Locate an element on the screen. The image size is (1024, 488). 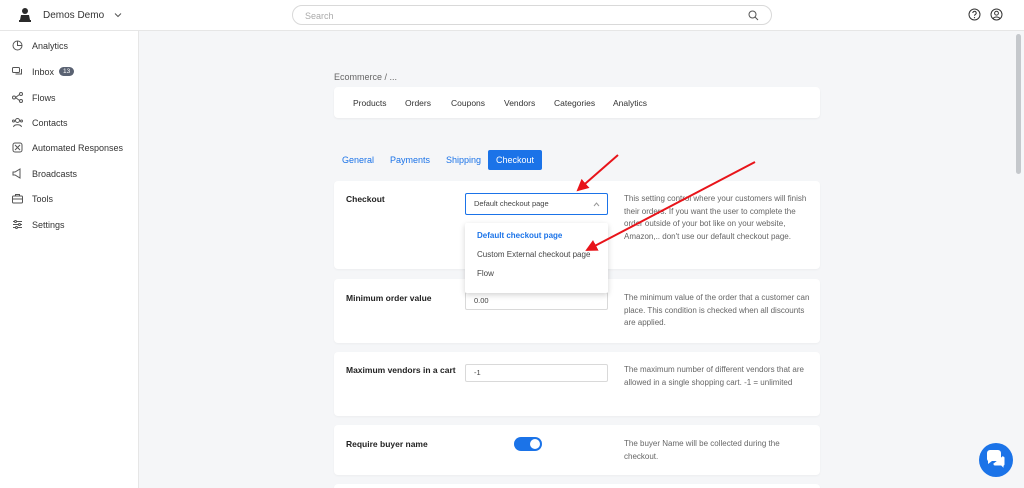
sidebar-item-inbox: Inbox 13 is located at coordinates (69, 72).